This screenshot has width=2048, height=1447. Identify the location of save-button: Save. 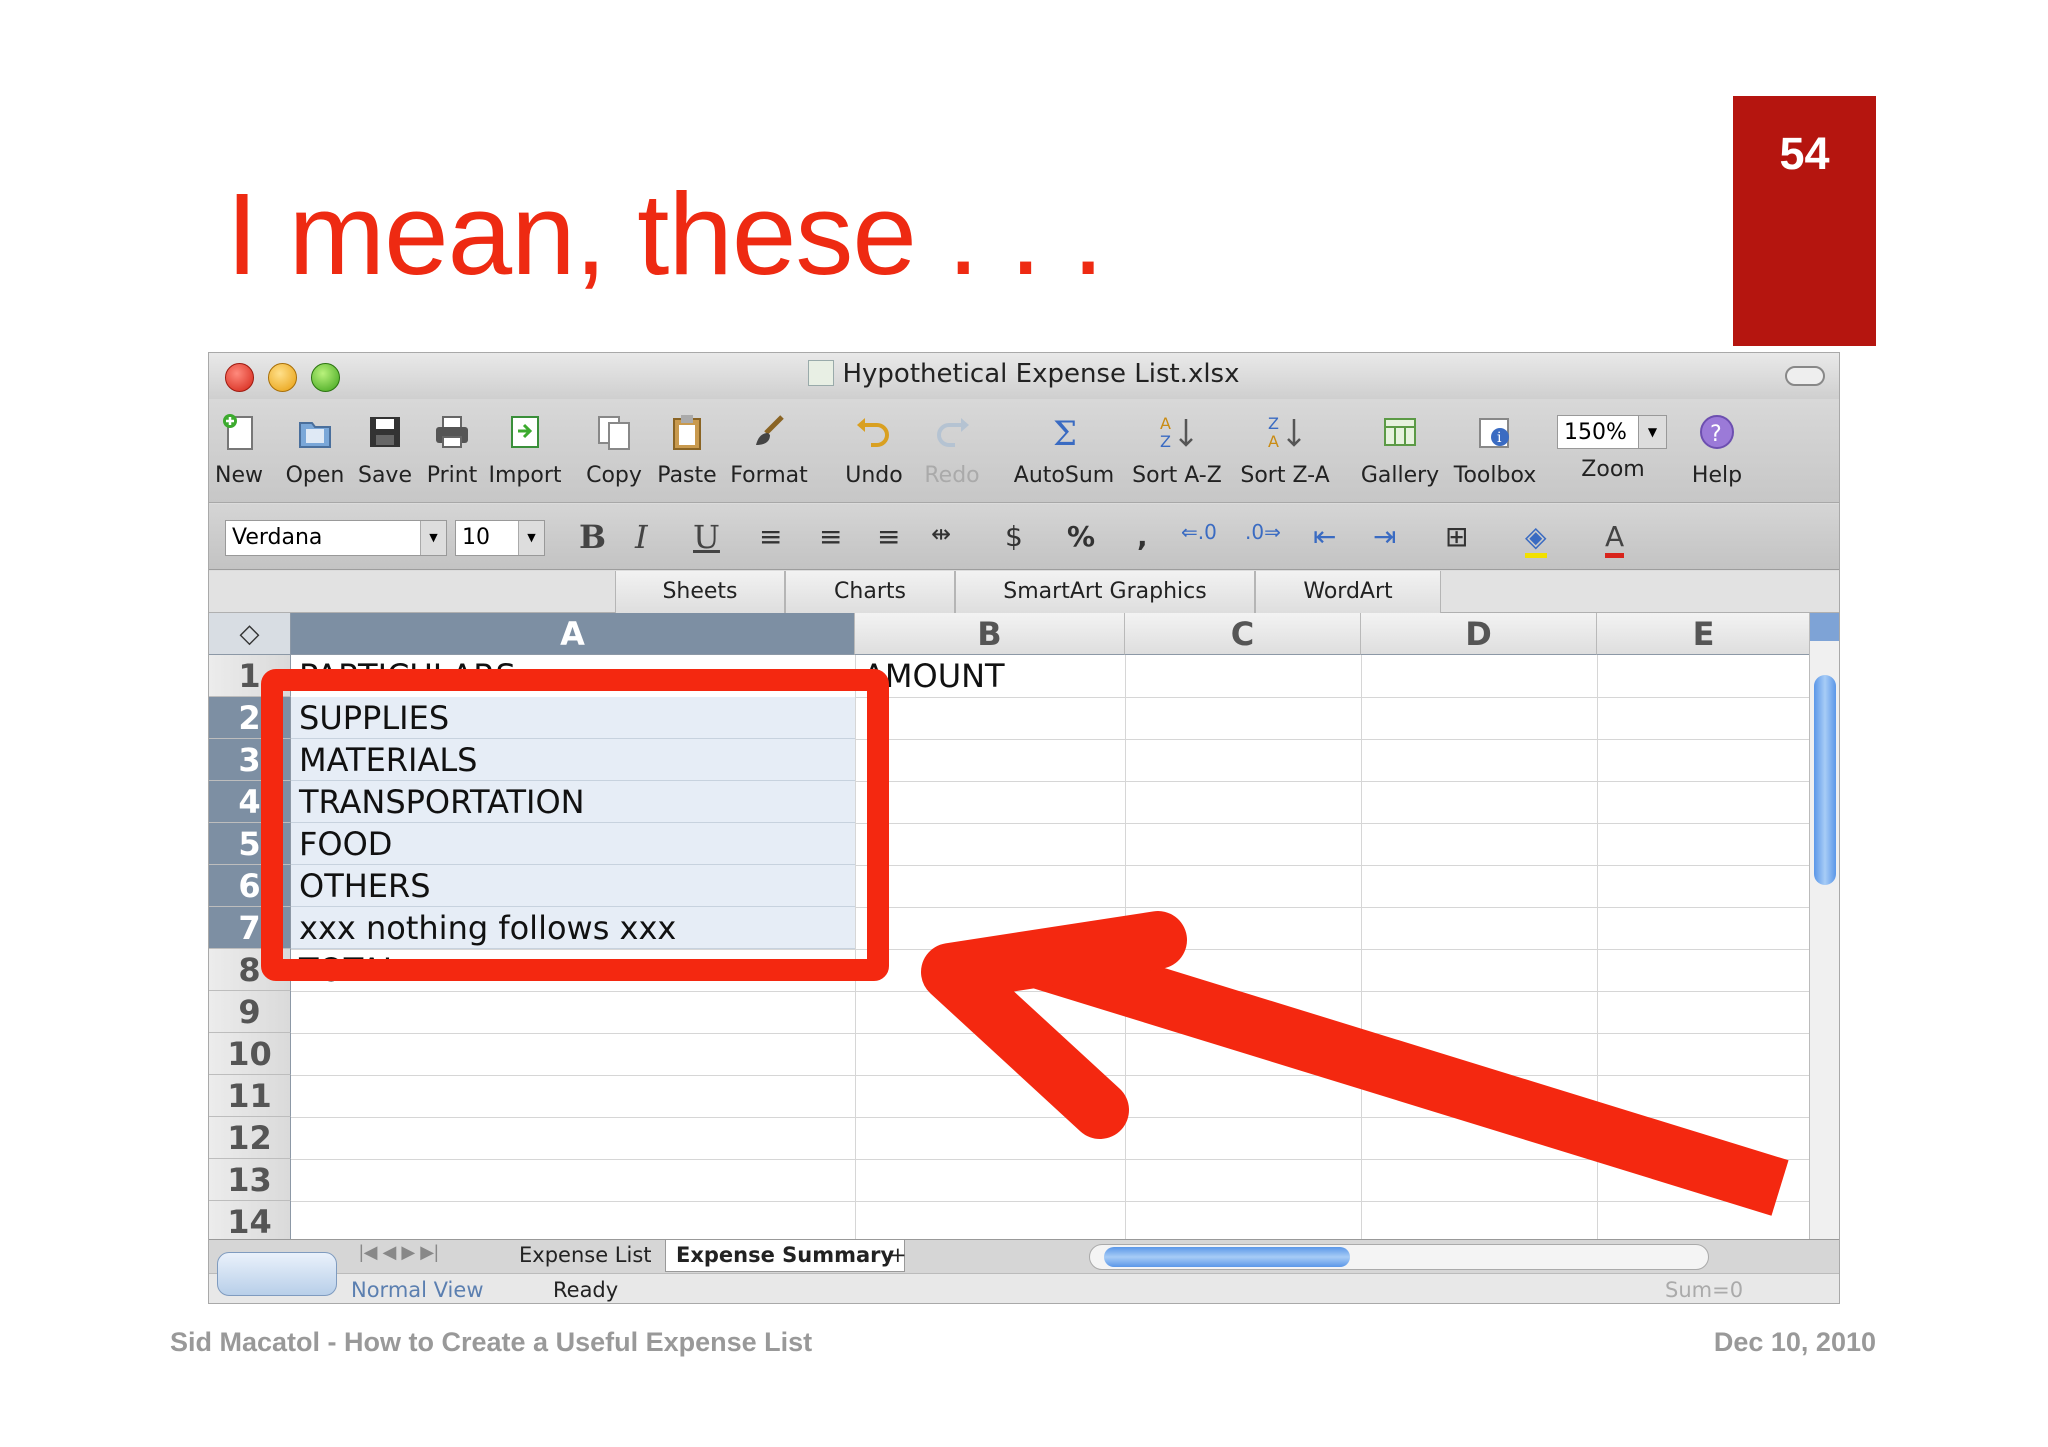
(385, 449).